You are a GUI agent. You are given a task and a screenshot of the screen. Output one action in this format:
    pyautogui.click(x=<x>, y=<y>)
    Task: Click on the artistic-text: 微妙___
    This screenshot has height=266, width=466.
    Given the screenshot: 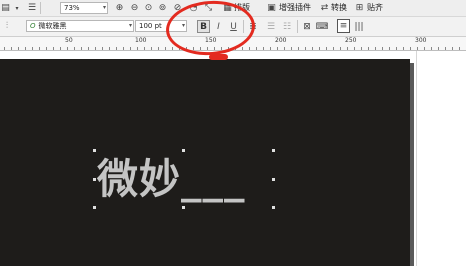 What is the action you would take?
    pyautogui.click(x=171, y=179)
    